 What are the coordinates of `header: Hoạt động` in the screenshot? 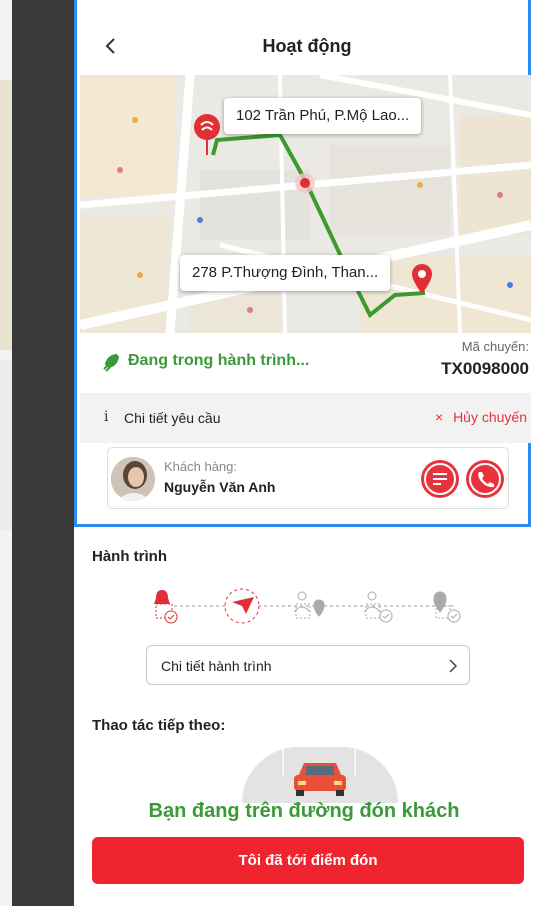 It's located at (305, 37).